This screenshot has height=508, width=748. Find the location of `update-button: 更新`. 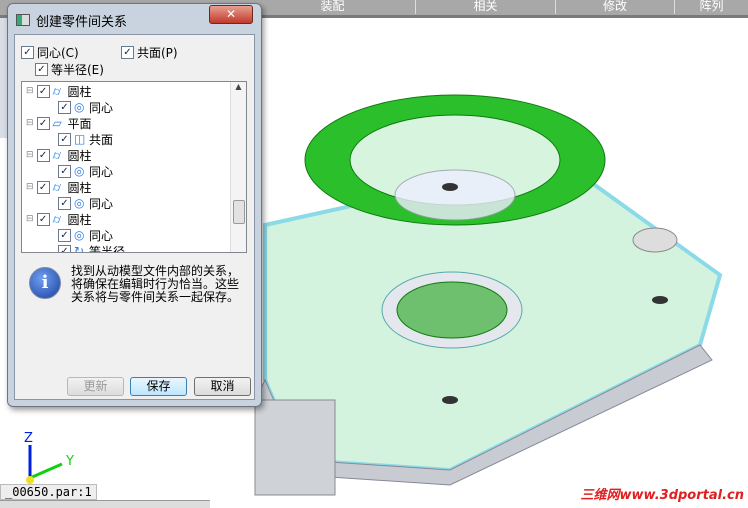

update-button: 更新 is located at coordinates (95, 386).